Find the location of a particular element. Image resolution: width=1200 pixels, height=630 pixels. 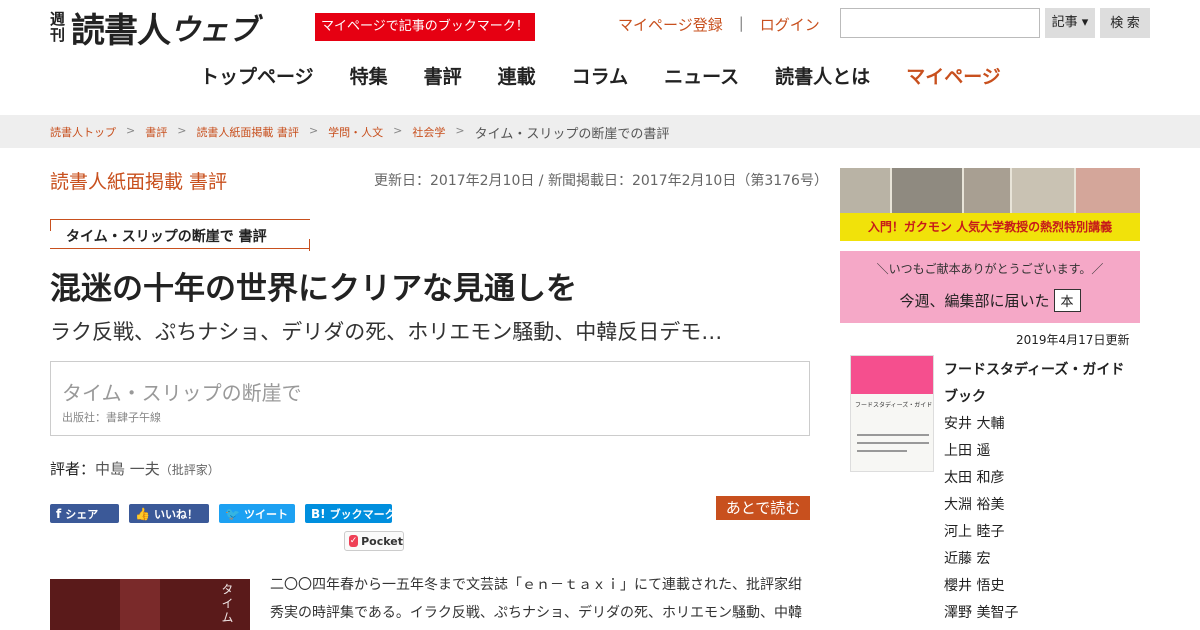

received-books-banner: ＼いつもご献本ありがとうございます。／ 今週、編集部に届いた本 is located at coordinates (990, 287).